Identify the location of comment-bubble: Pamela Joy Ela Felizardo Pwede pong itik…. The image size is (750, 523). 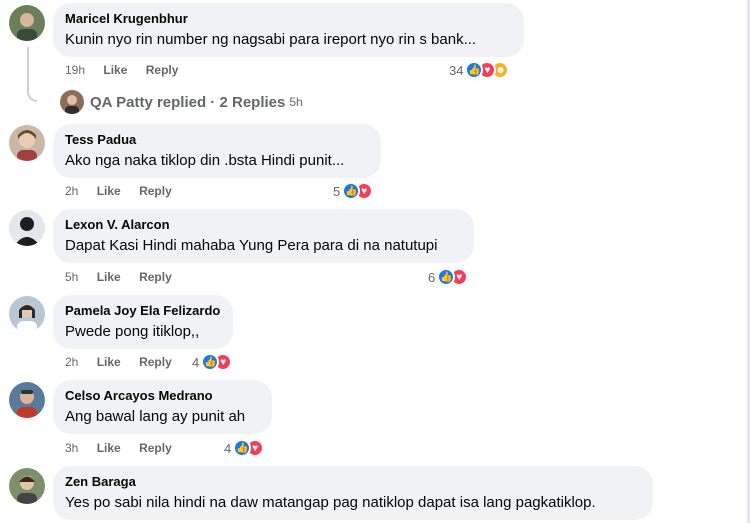
(143, 322).